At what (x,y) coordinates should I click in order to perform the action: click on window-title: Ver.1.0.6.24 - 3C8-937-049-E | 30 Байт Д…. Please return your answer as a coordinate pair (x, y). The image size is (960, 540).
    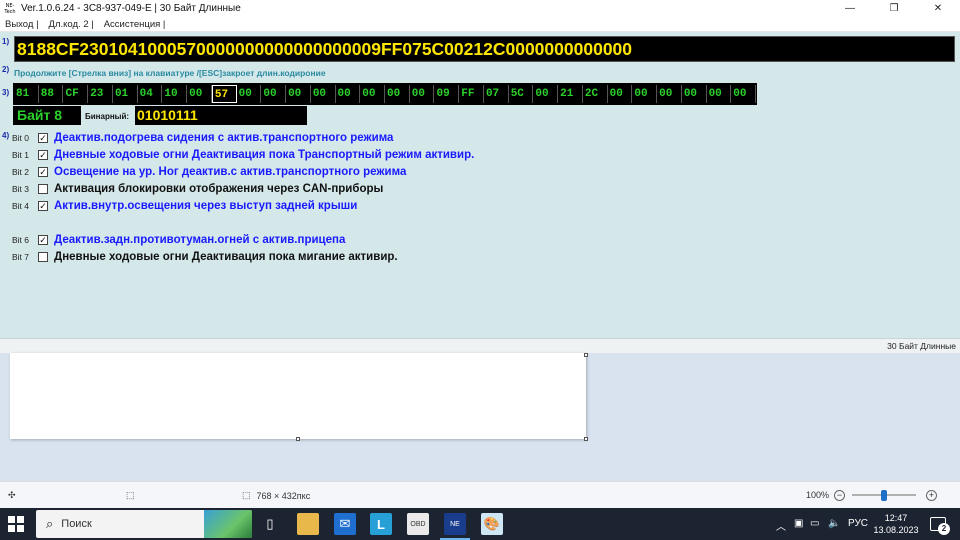
    Looking at the image, I should click on (131, 8).